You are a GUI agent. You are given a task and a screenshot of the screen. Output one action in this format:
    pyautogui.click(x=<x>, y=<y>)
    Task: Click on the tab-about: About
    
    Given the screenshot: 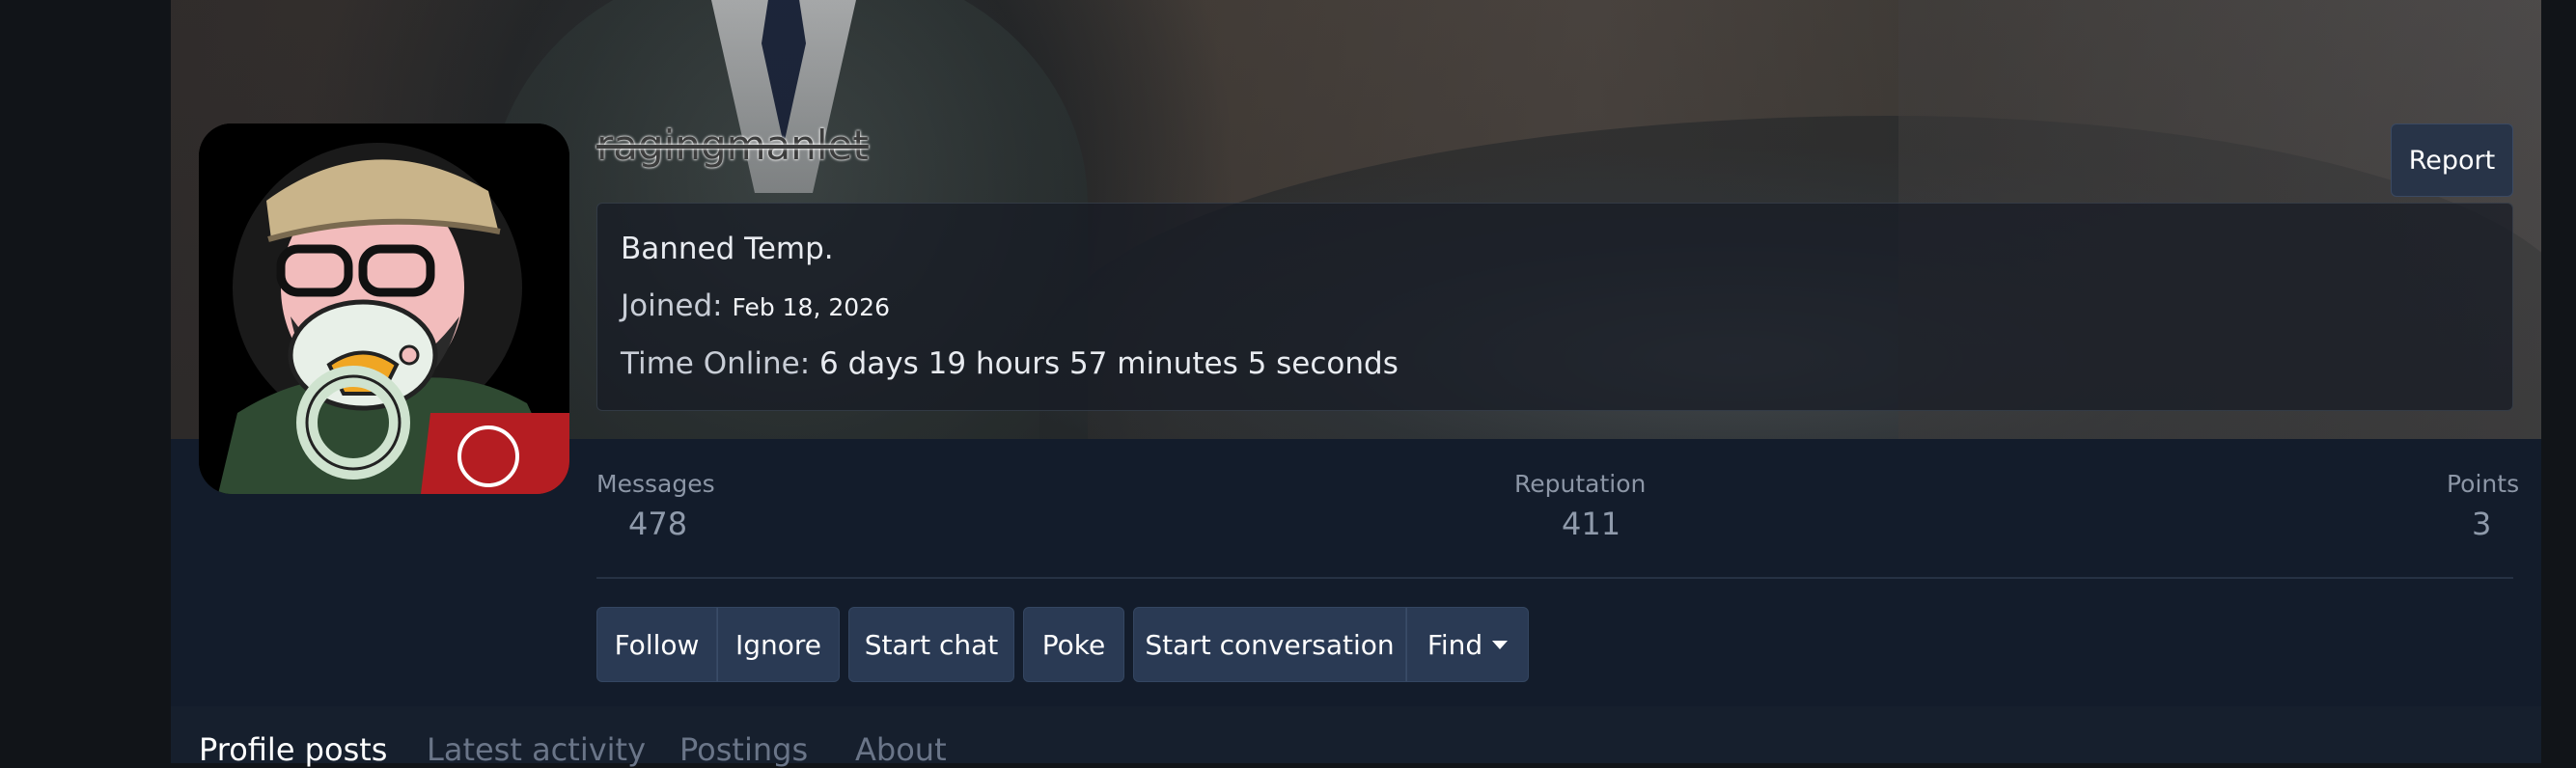 What is the action you would take?
    pyautogui.click(x=901, y=749)
    